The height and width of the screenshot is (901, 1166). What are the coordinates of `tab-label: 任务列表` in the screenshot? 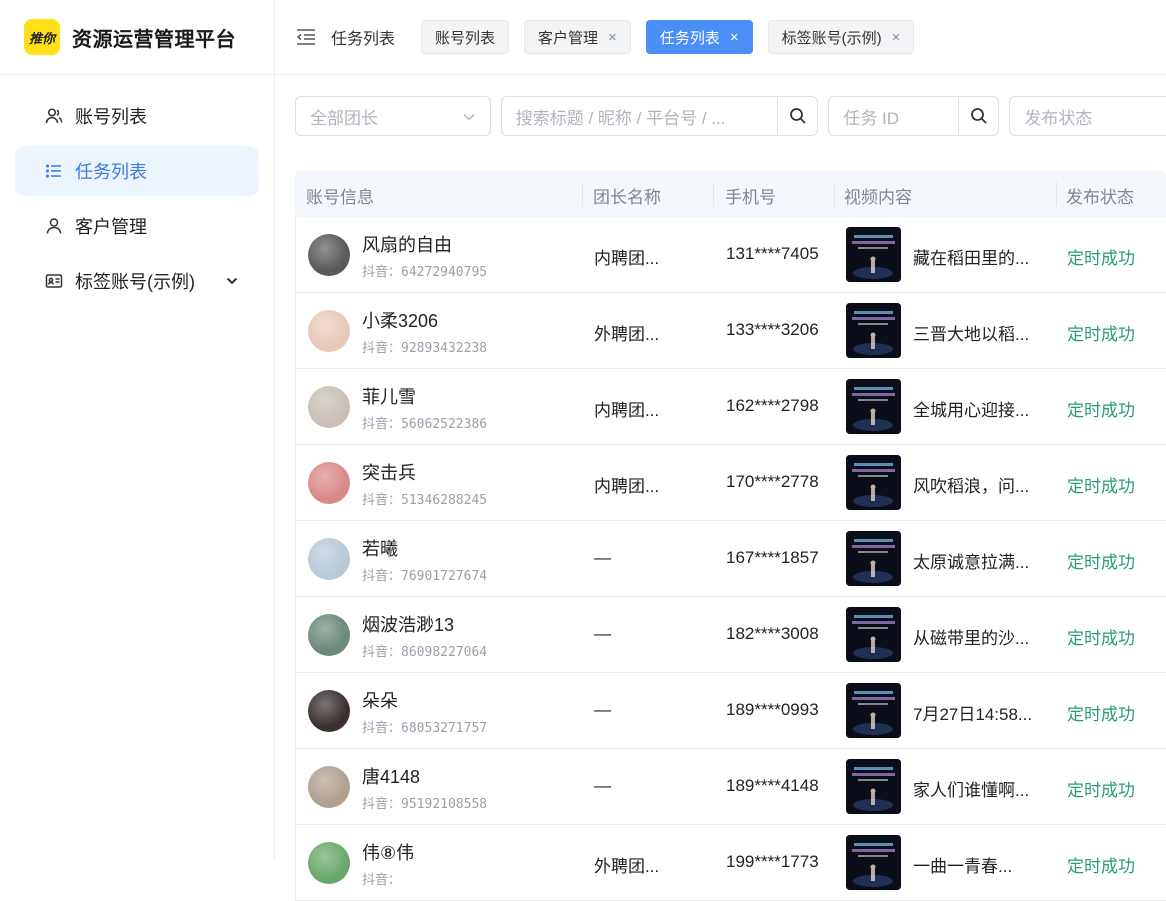 It's located at (689, 38).